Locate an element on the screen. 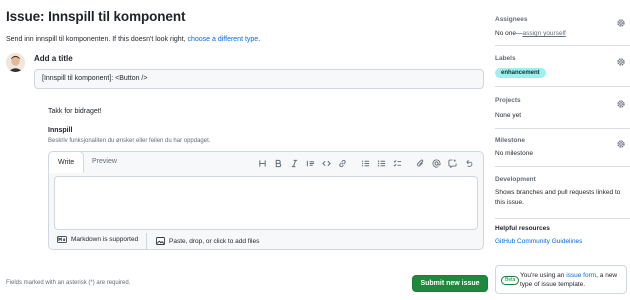  attach-icon is located at coordinates (420, 163).